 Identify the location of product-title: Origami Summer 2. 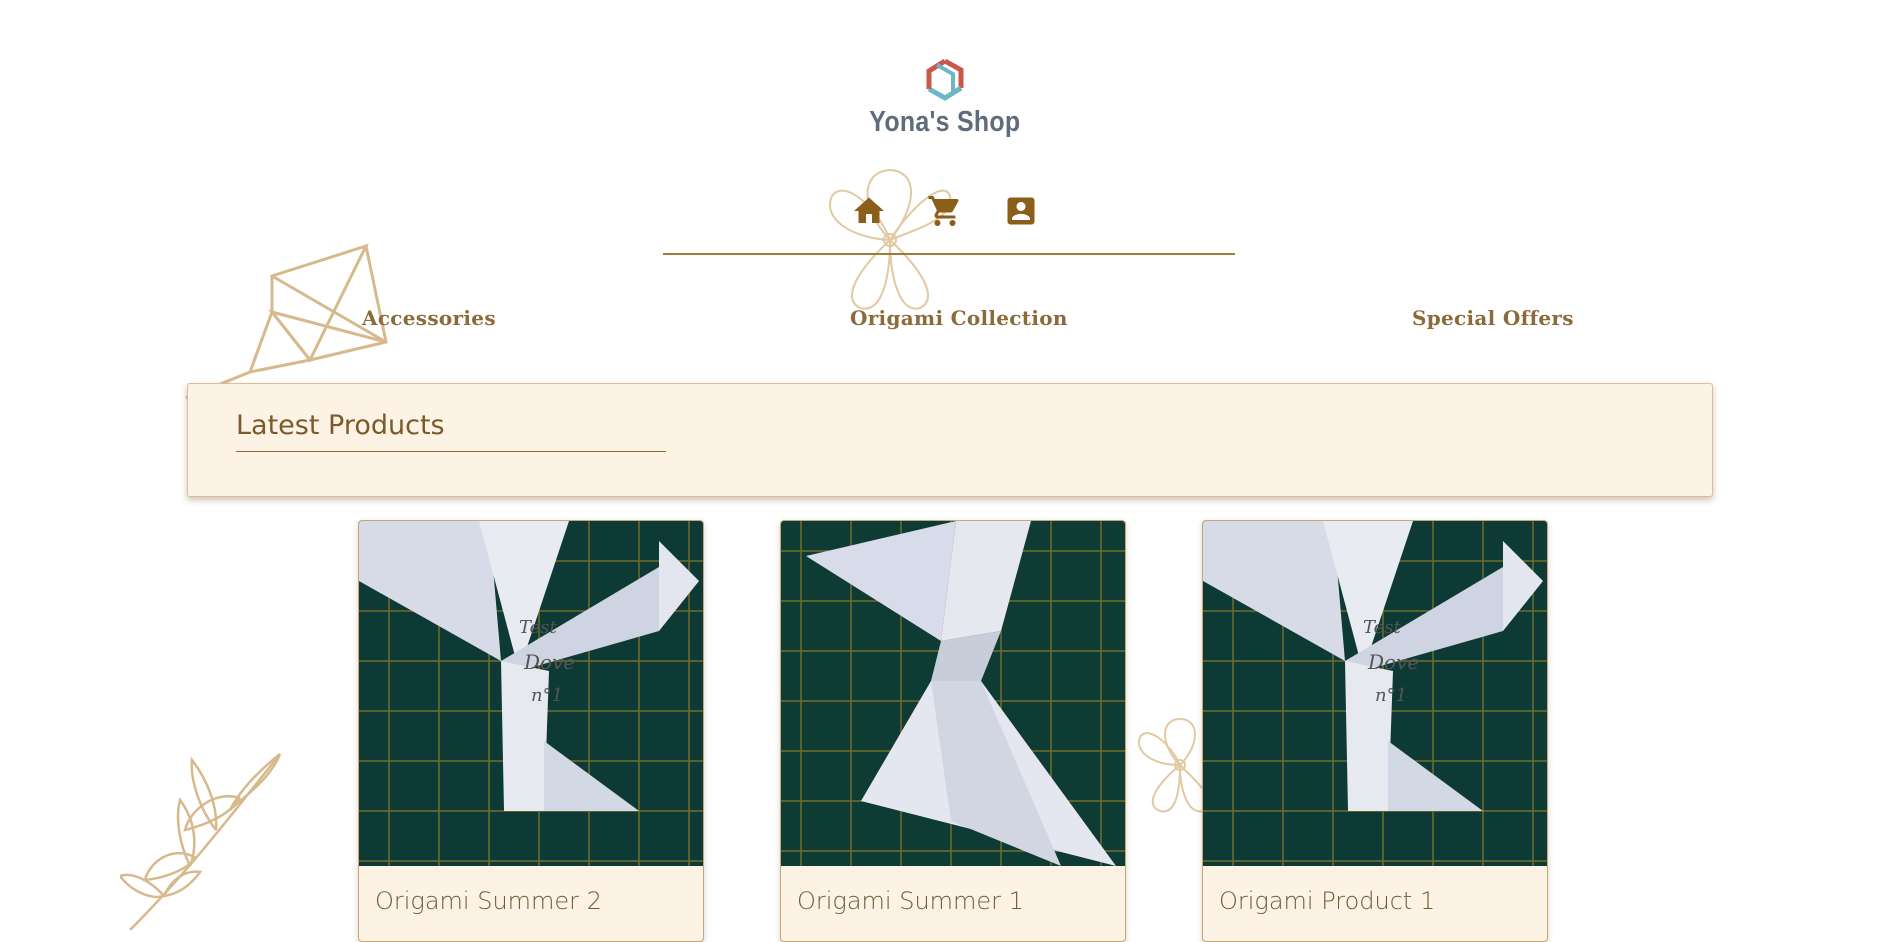
(488, 901).